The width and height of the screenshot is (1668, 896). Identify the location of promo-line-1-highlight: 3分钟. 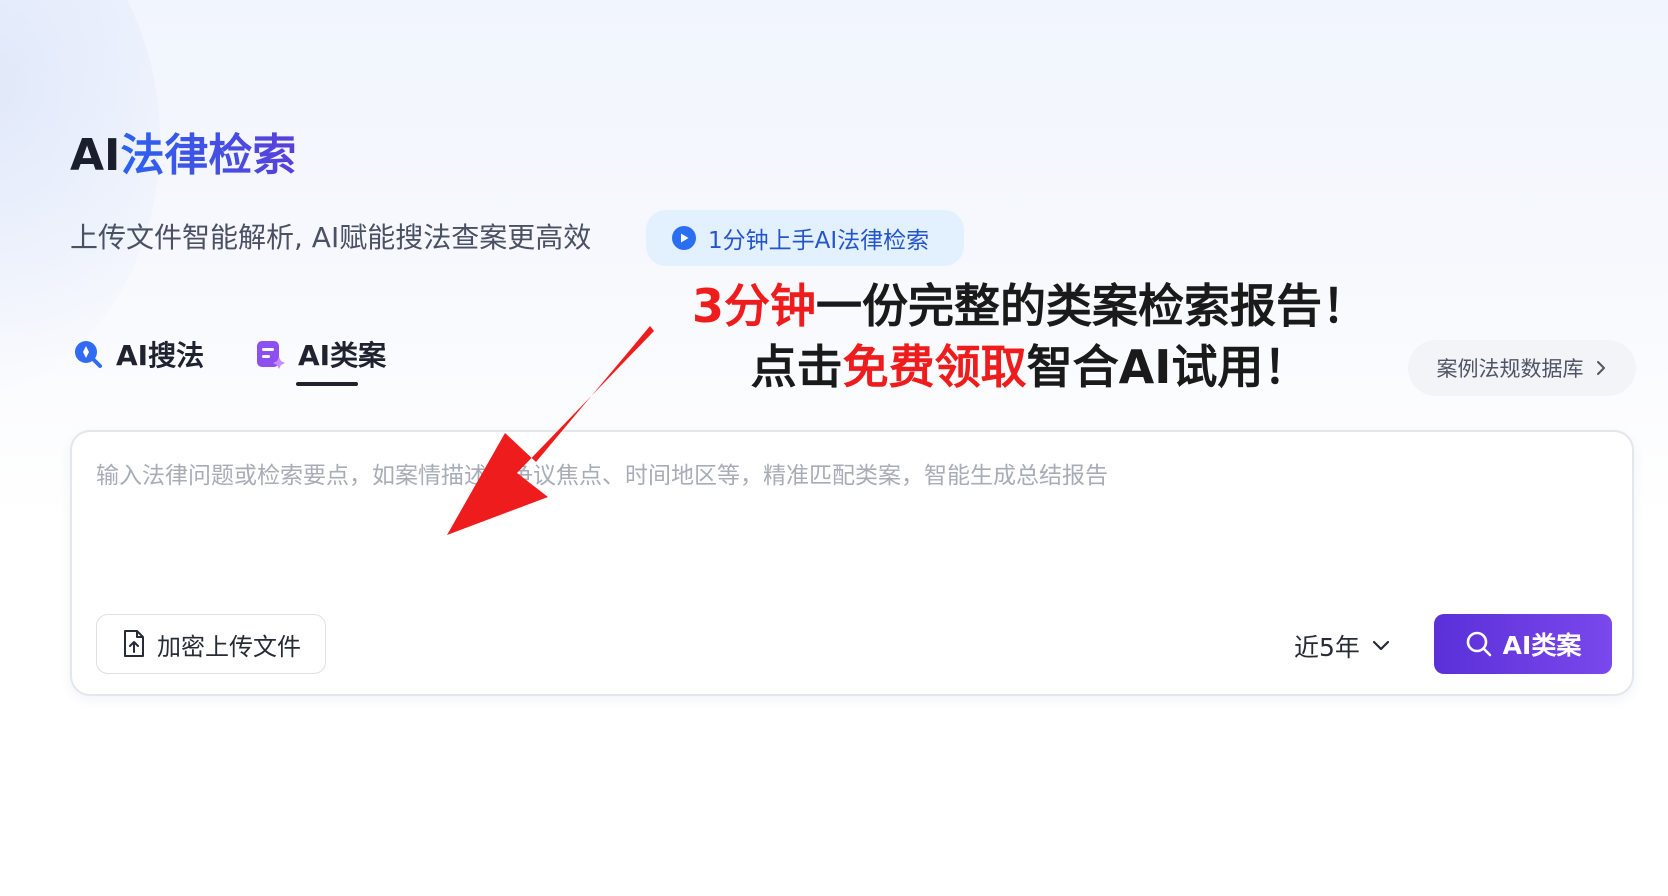
(753, 306).